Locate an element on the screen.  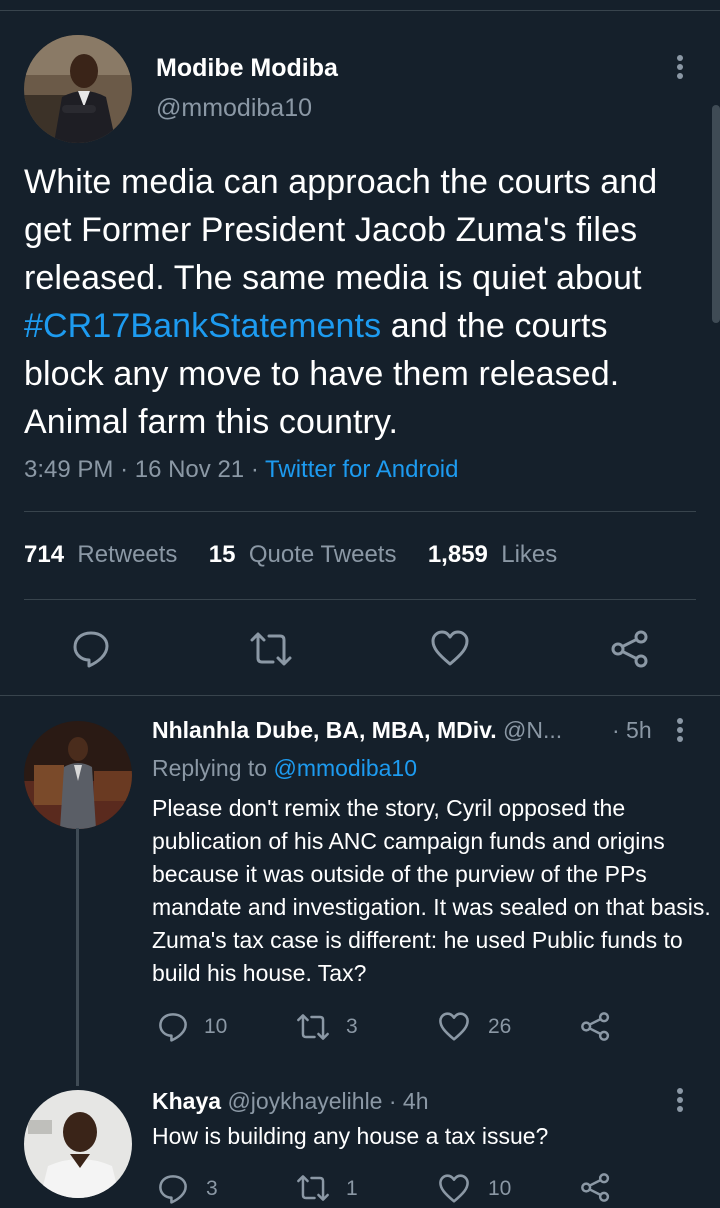
reply-action-retweet: 3 is located at coordinates (327, 1027).